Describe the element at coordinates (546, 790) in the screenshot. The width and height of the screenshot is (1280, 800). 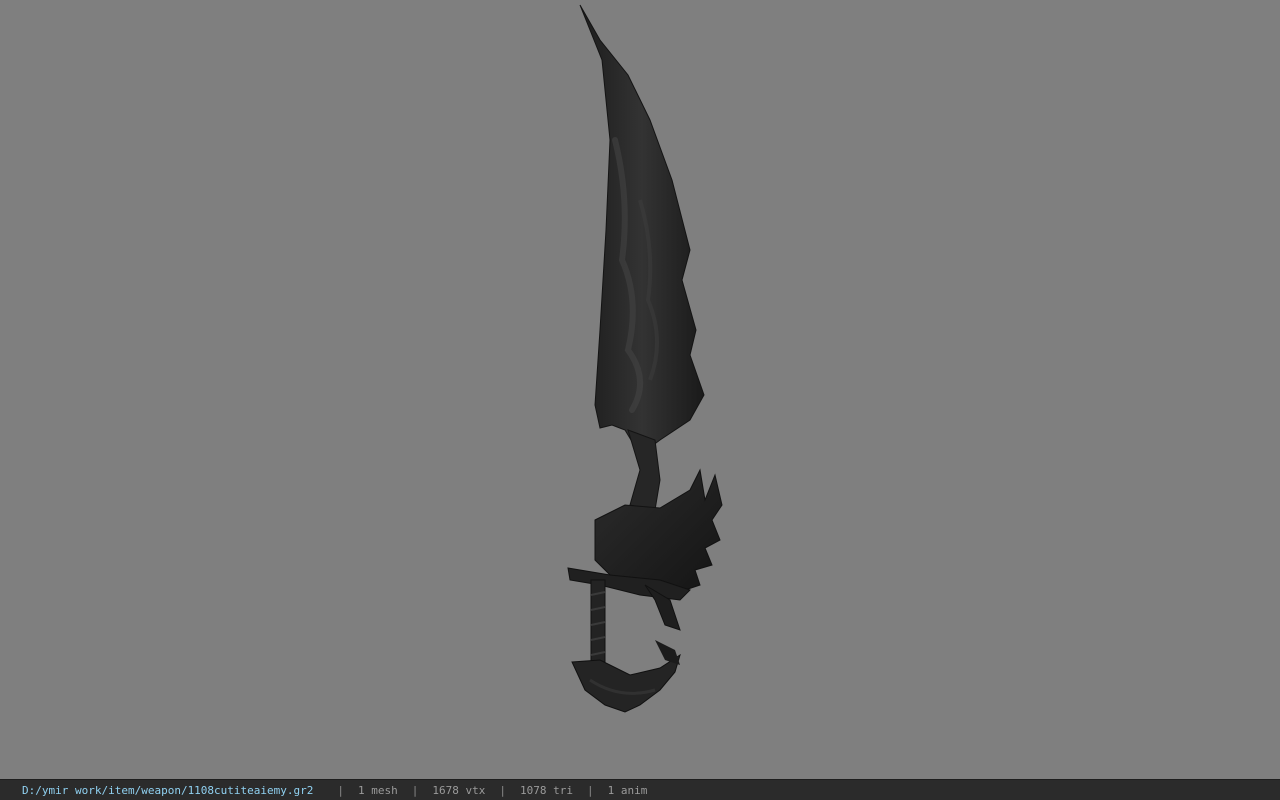
I see `triangle-count: 1078 tri` at that location.